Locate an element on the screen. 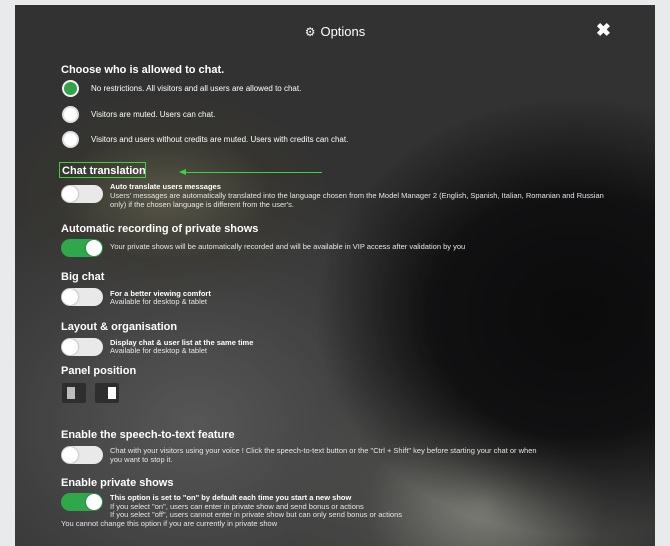  arrow-head-icon is located at coordinates (182, 172).